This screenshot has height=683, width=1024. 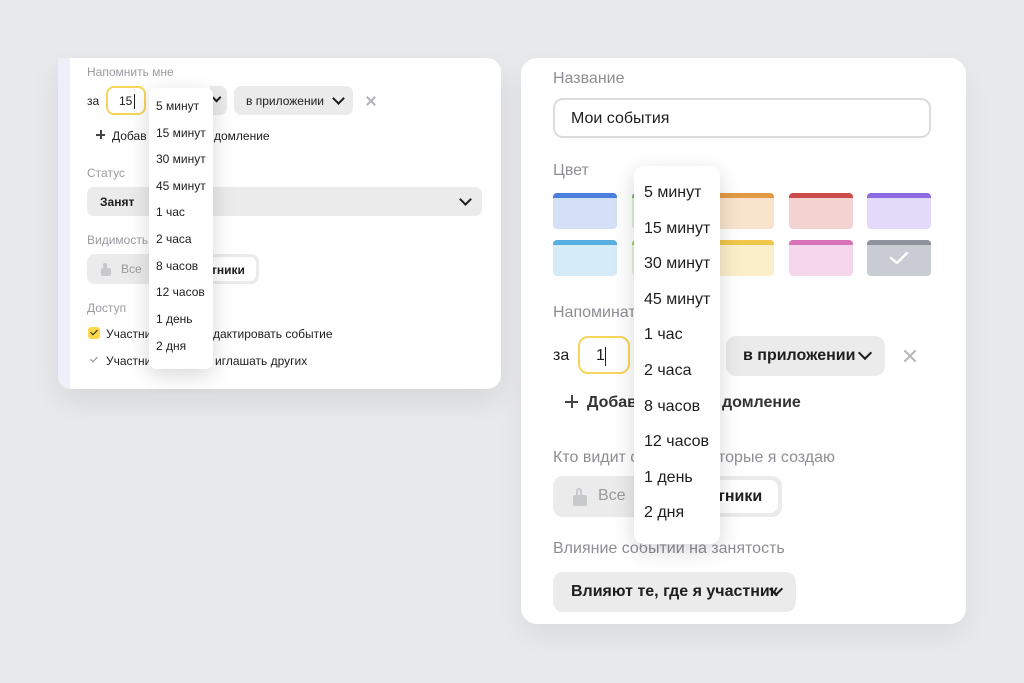 I want to click on checkmark-icon, so click(x=899, y=258).